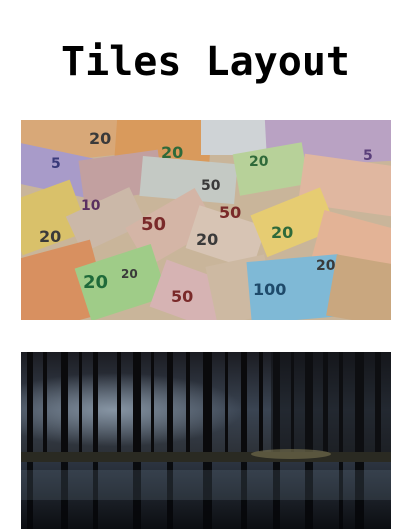 This screenshot has height=529, width=411. What do you see at coordinates (91, 206) in the screenshot?
I see `note-label: 10` at bounding box center [91, 206].